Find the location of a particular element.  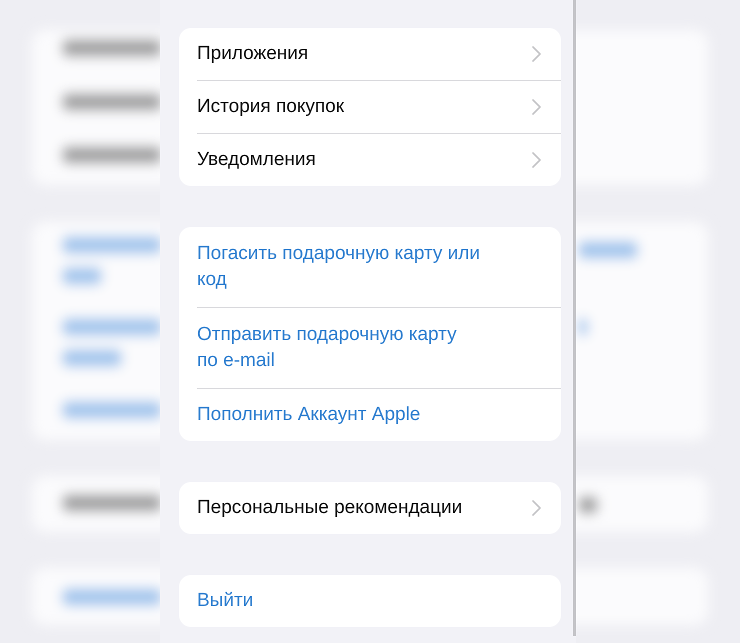

menu-item: История покупок is located at coordinates (364, 107).